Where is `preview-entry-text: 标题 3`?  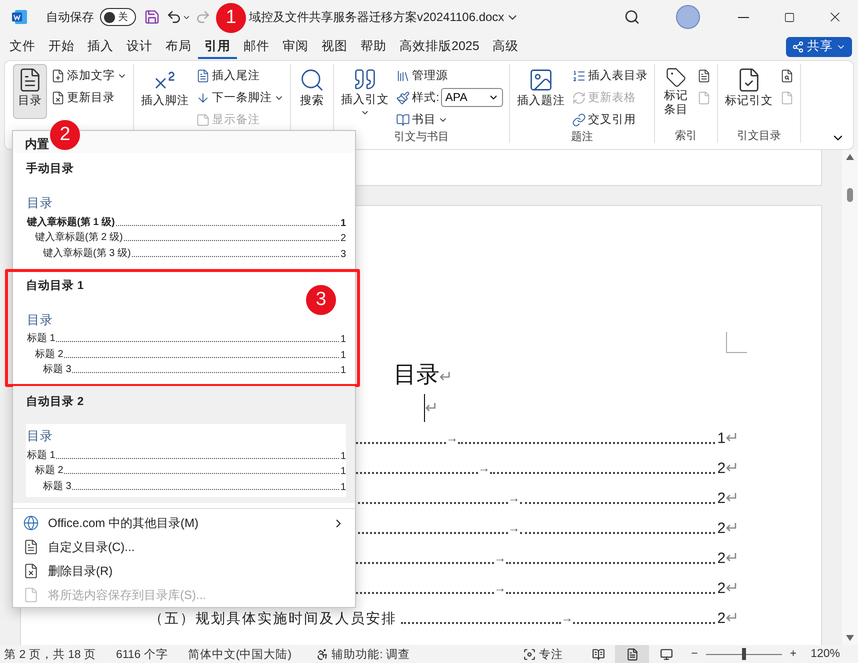 preview-entry-text: 标题 3 is located at coordinates (57, 369).